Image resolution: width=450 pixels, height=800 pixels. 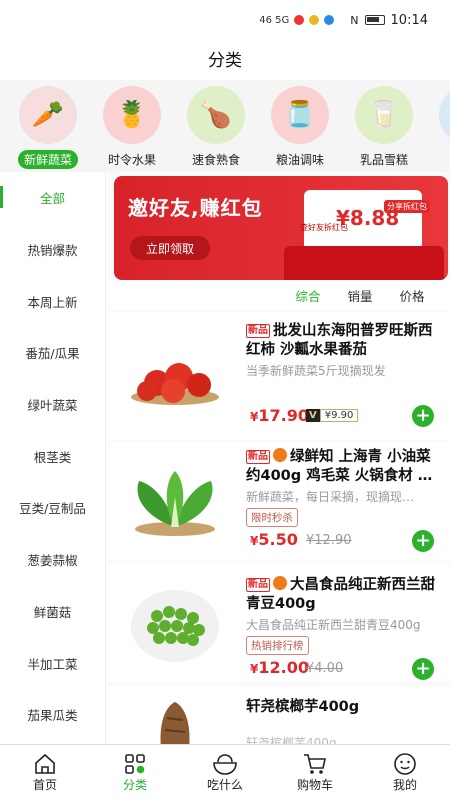 I want to click on category-label: 新鲜蔬菜, so click(x=47, y=159).